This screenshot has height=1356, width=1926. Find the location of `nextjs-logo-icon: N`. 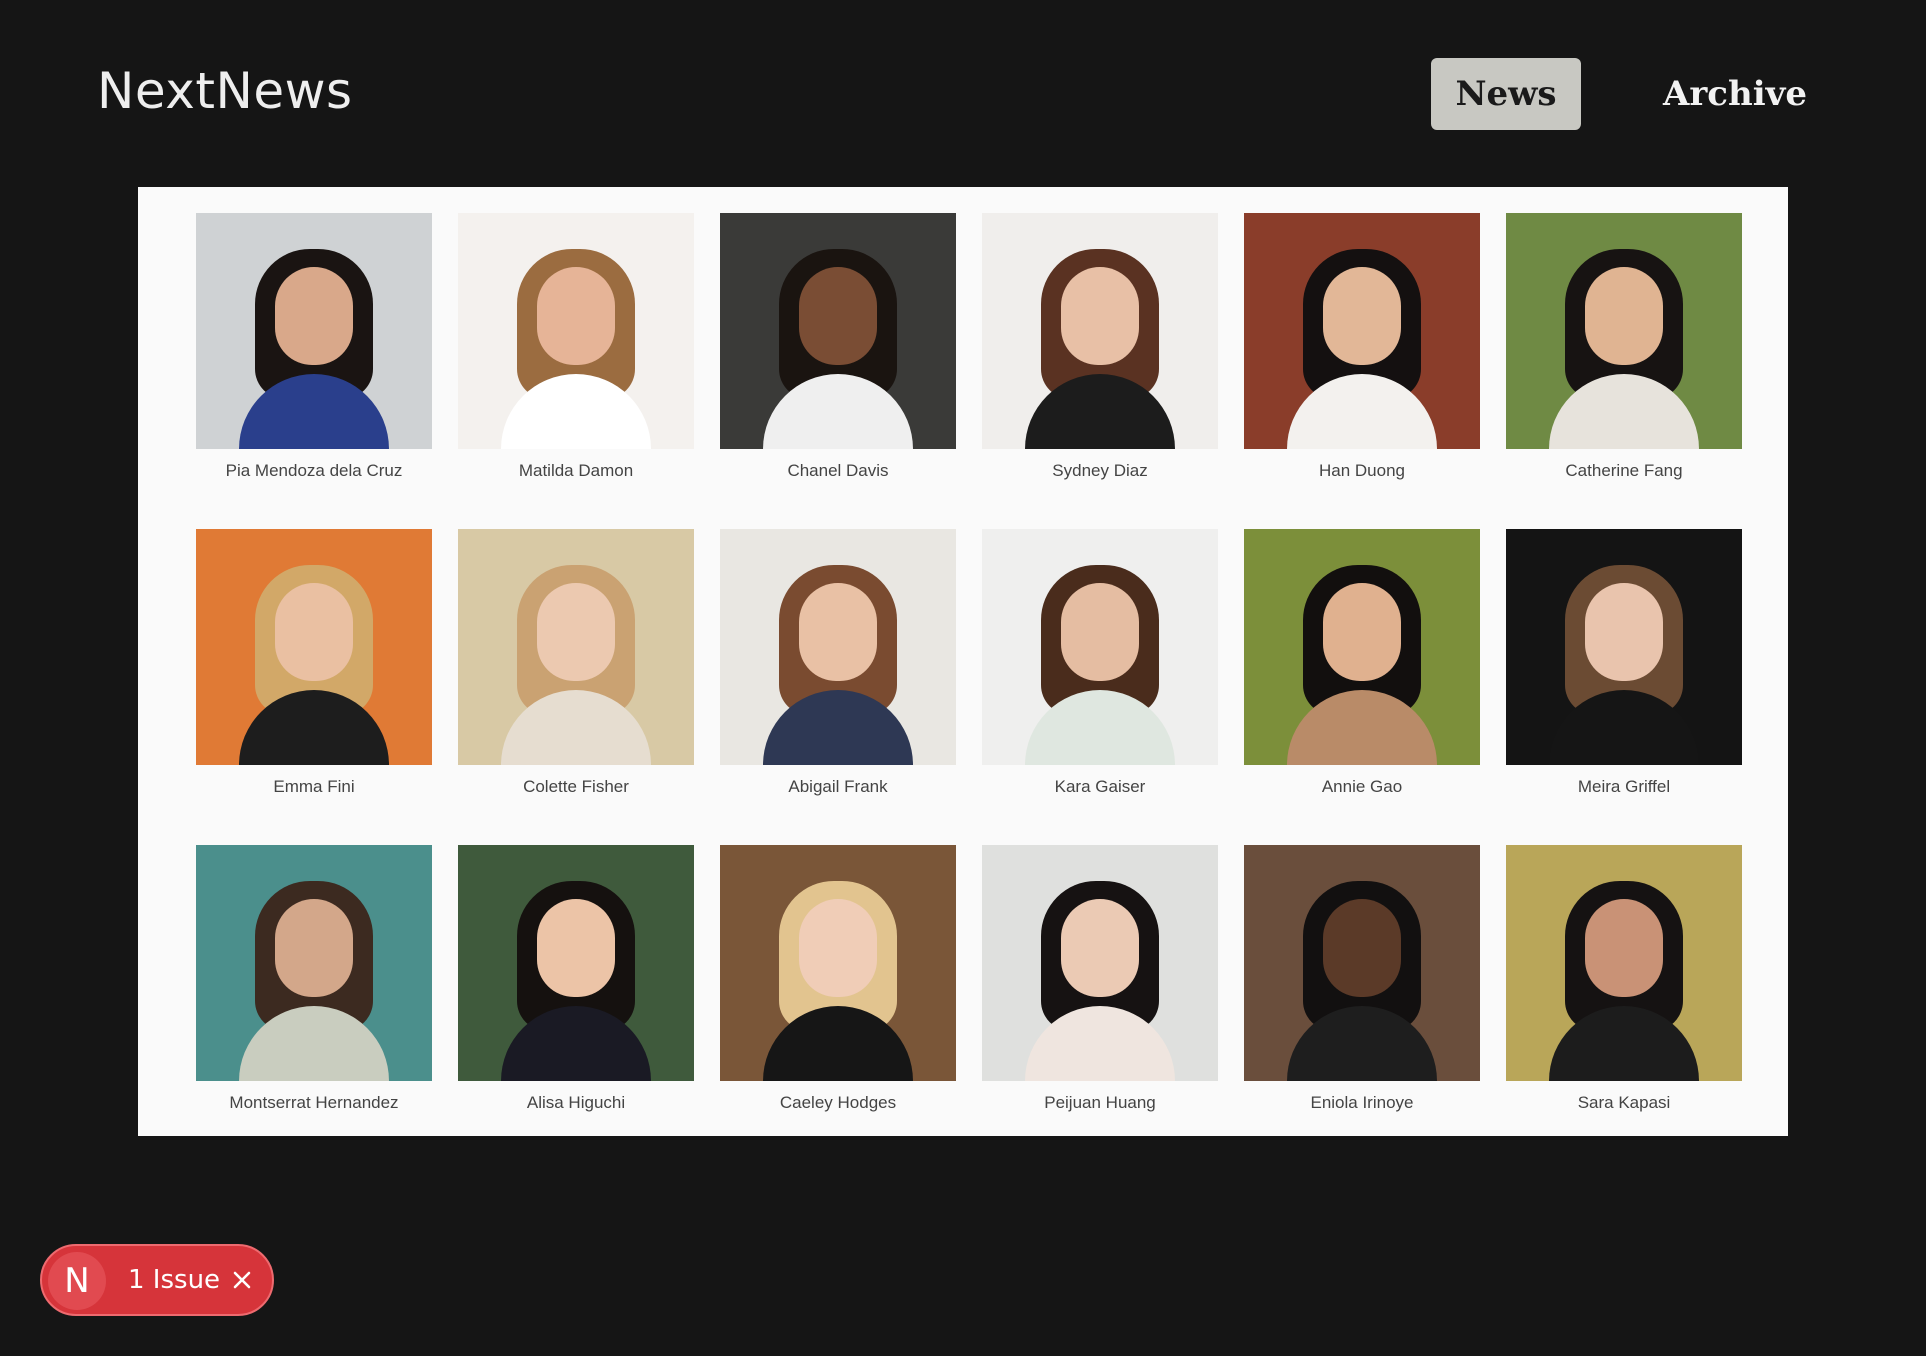

nextjs-logo-icon: N is located at coordinates (77, 1281).